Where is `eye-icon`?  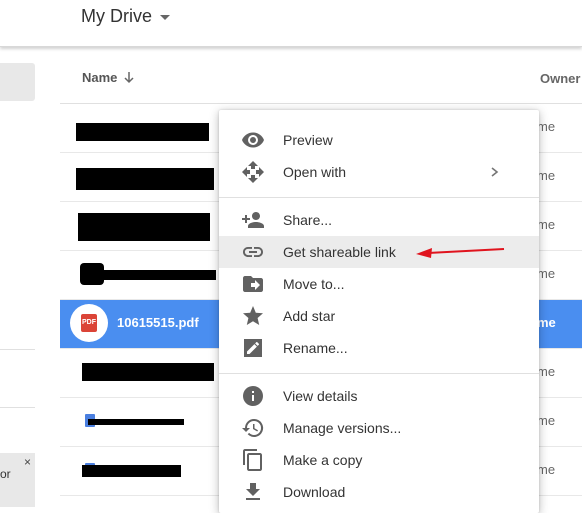 eye-icon is located at coordinates (253, 140).